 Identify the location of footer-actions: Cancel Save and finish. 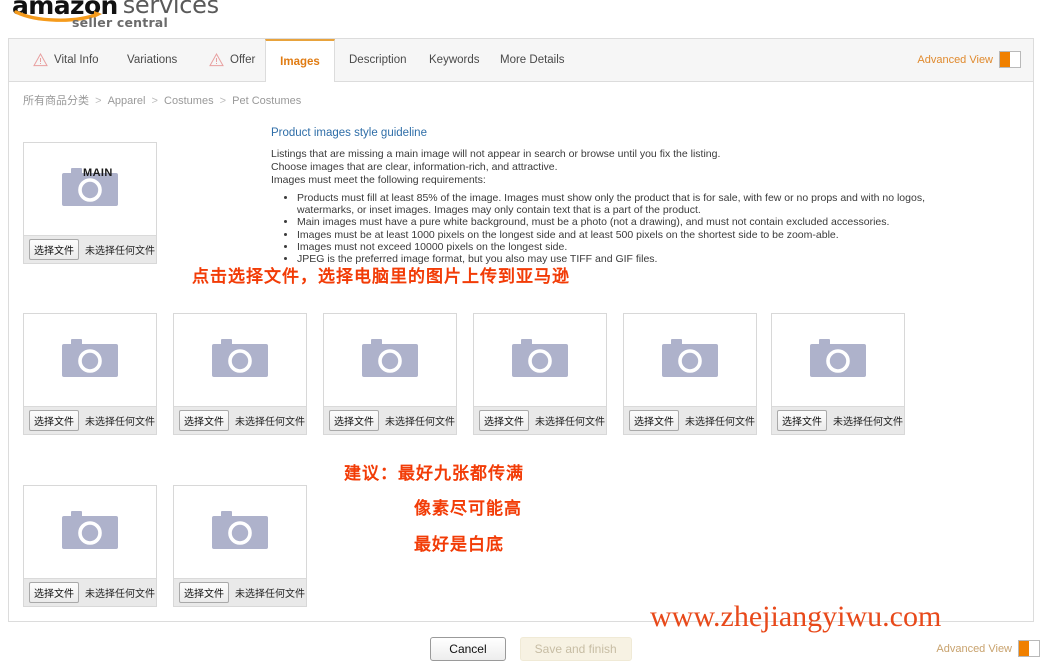
(531, 649).